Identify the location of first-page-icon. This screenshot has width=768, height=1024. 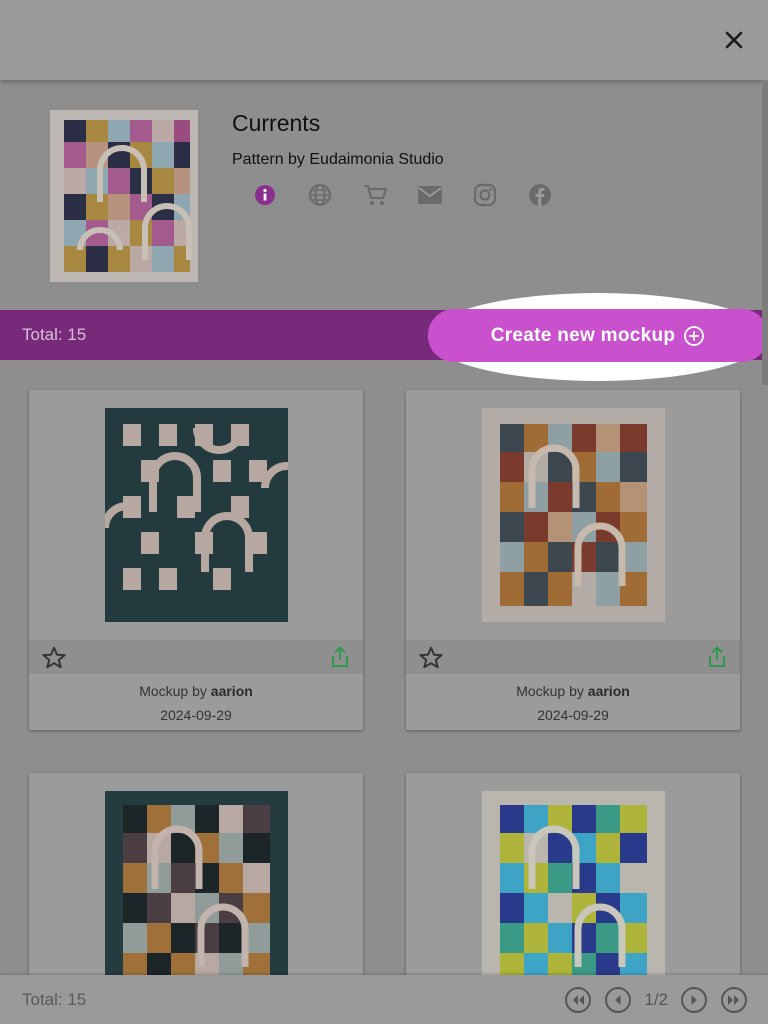
(578, 1000).